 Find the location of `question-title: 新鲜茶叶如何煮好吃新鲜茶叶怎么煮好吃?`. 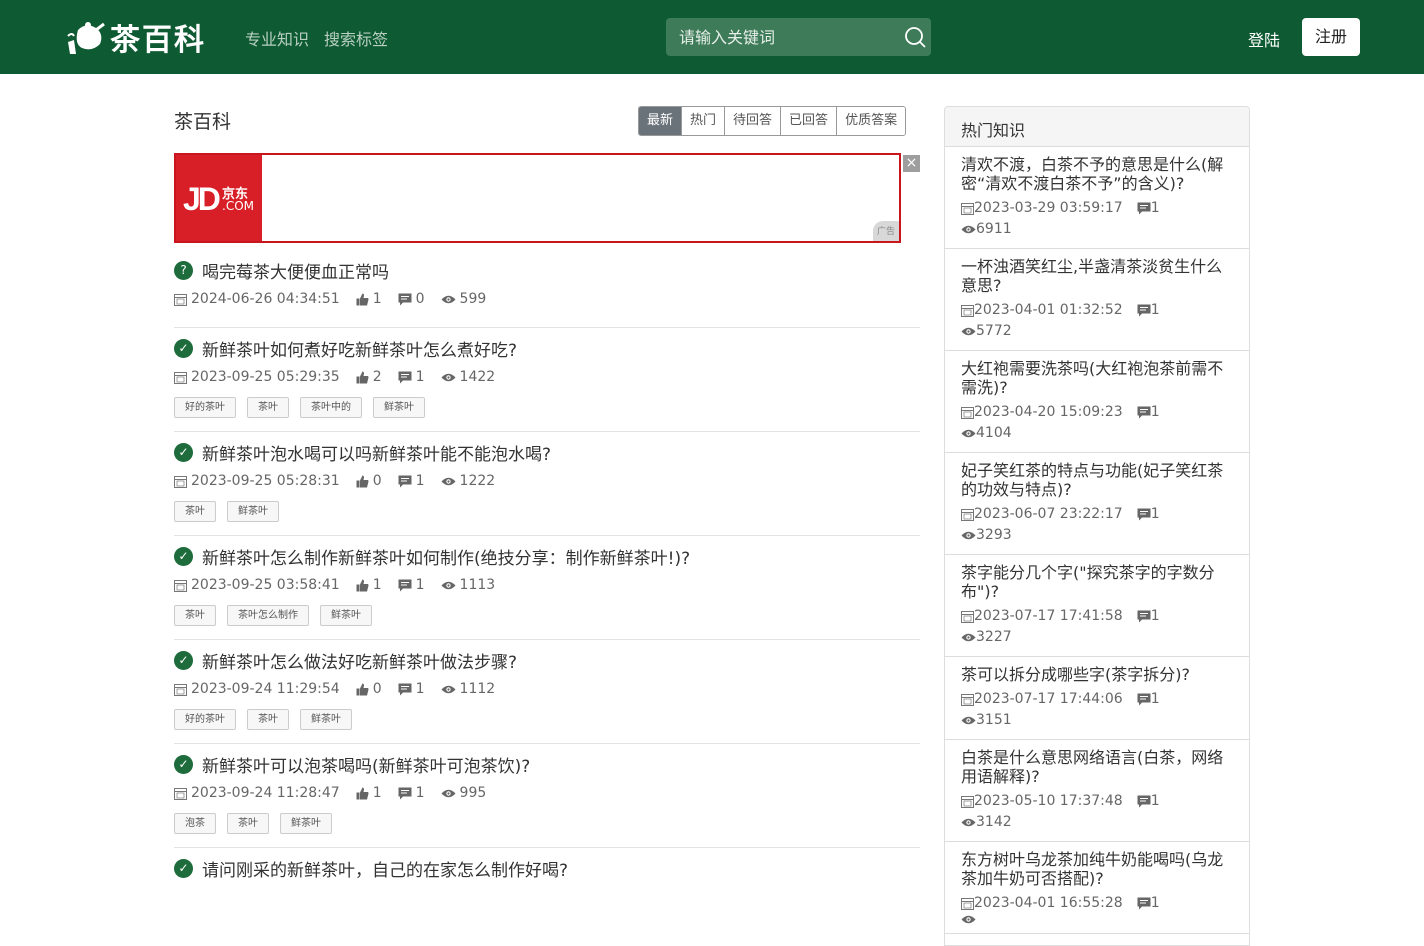

question-title: 新鲜茶叶如何煮好吃新鲜茶叶怎么煮好吃? is located at coordinates (359, 348).